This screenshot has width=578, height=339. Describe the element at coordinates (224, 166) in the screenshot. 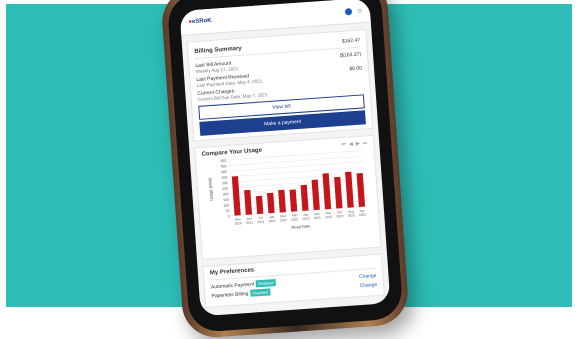

I see `y-tick-label: 450` at that location.